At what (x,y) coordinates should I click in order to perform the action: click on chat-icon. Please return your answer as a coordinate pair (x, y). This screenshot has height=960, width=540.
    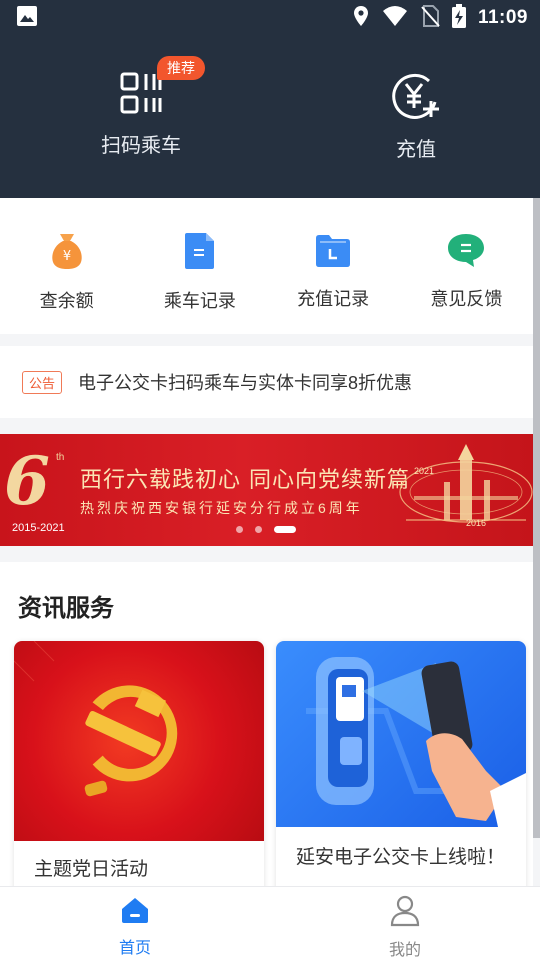
    Looking at the image, I should click on (466, 252).